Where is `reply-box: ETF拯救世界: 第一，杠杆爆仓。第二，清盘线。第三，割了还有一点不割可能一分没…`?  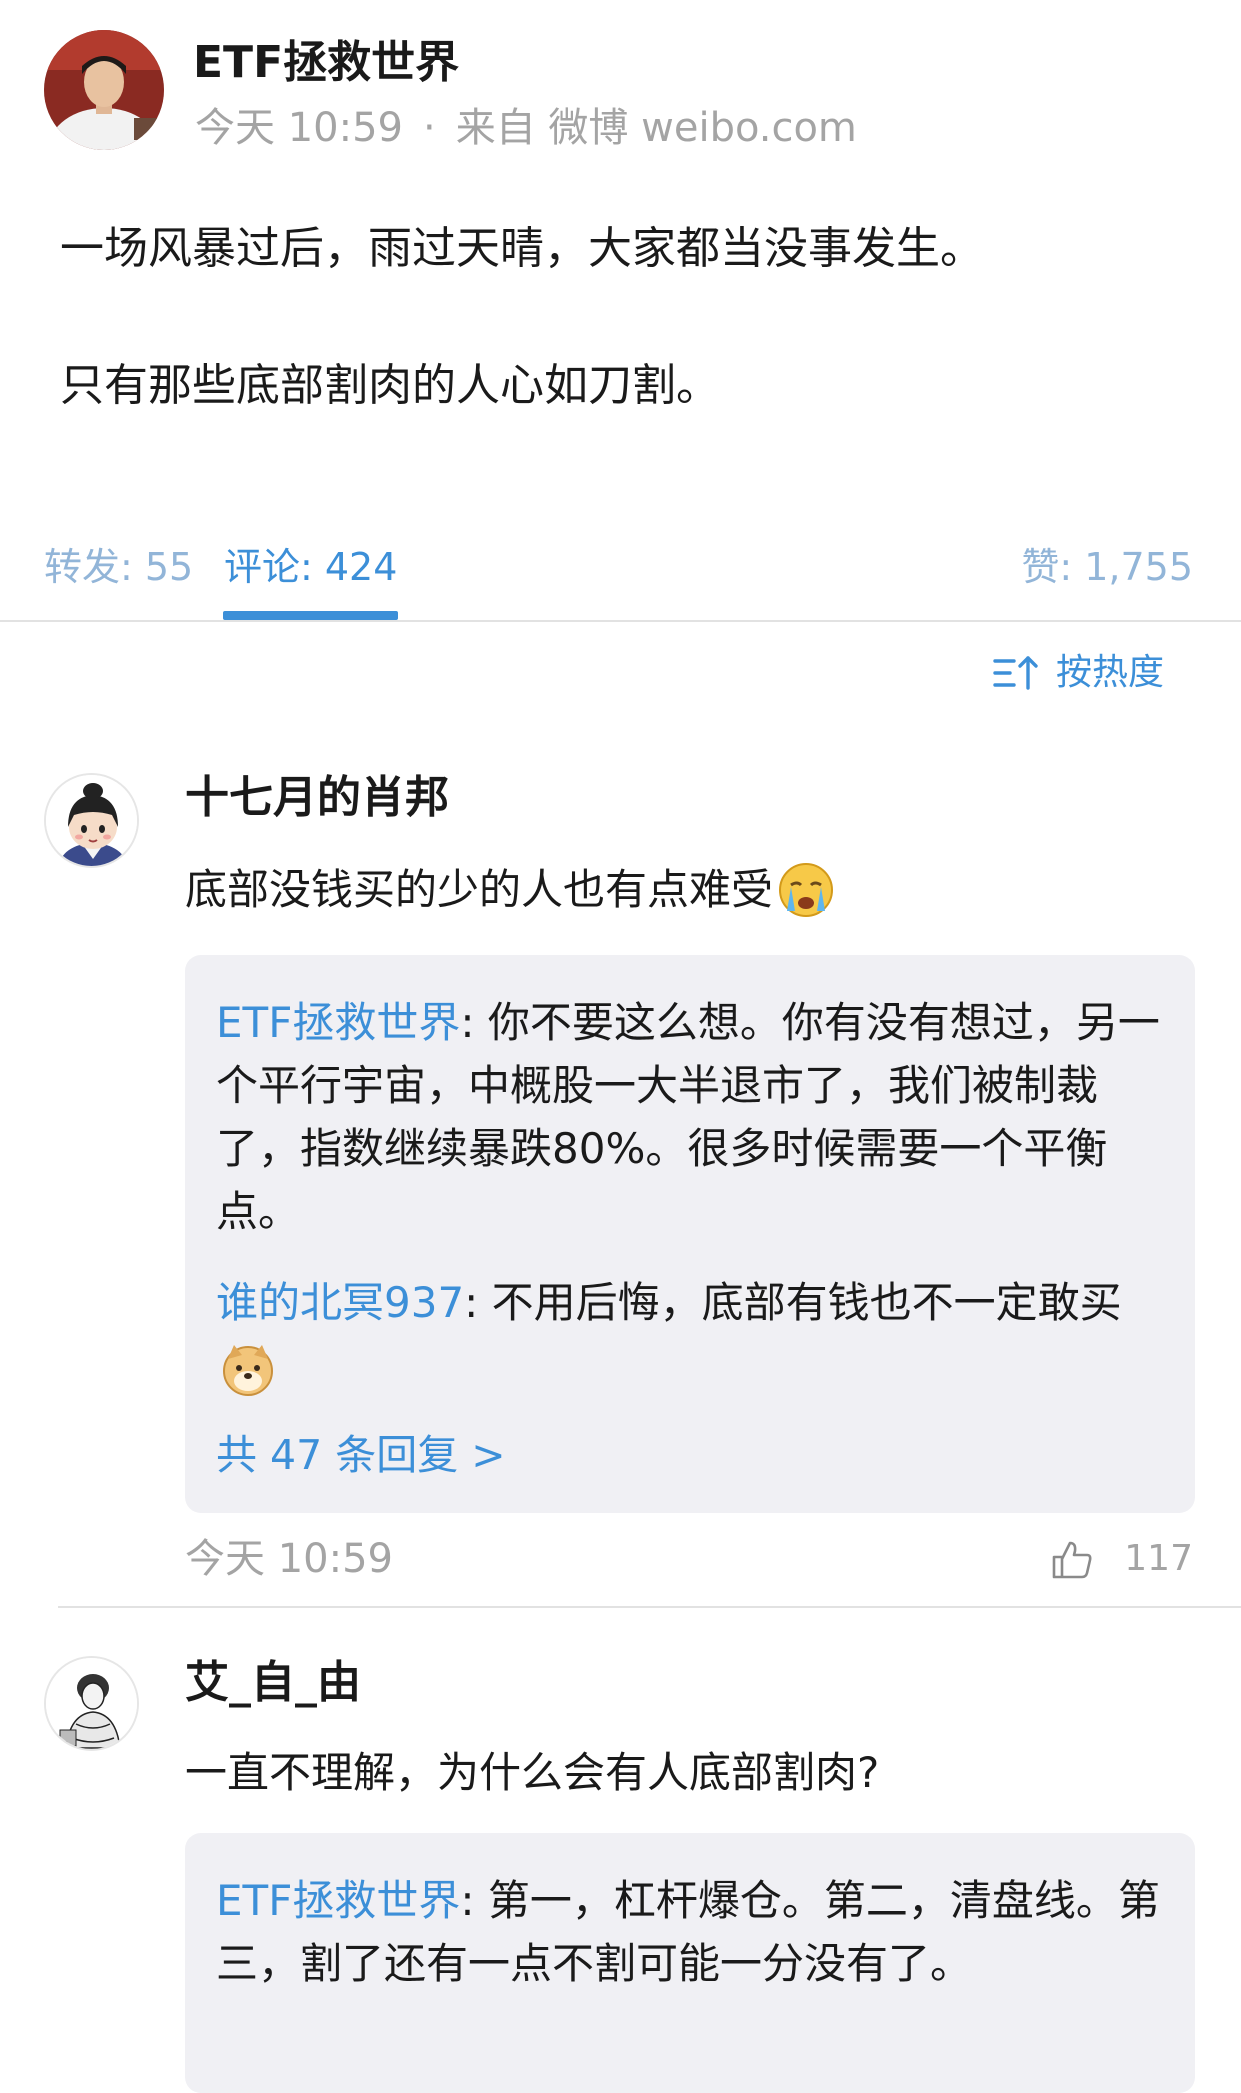
reply-box: ETF拯救世界: 第一，杠杆爆仓。第二，清盘线。第三，割了还有一点不割可能一分没… is located at coordinates (690, 1963).